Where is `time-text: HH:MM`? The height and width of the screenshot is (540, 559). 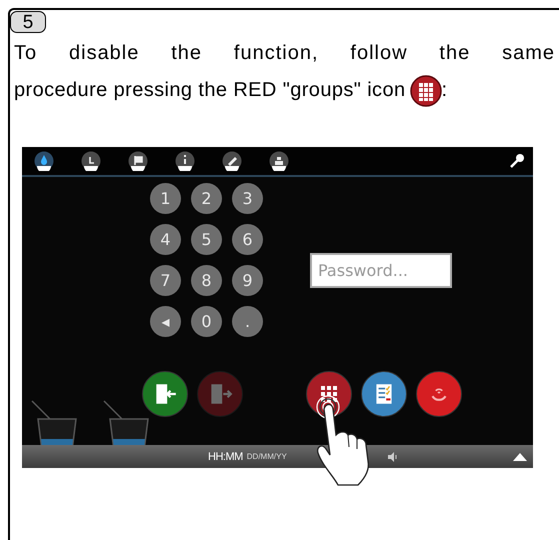
time-text: HH:MM is located at coordinates (225, 456).